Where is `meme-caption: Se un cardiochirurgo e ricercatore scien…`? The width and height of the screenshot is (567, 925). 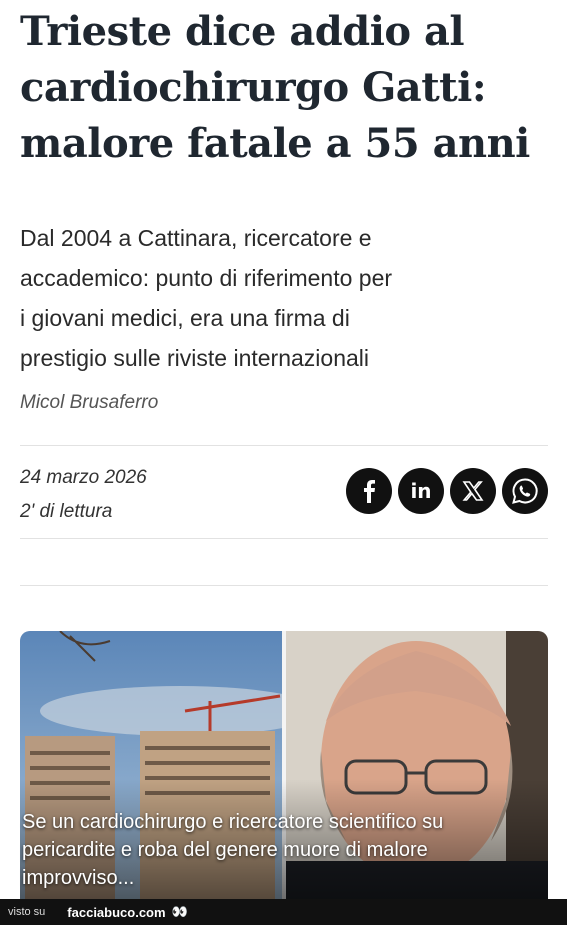 meme-caption: Se un cardiochirurgo e ricercatore scien… is located at coordinates (282, 850).